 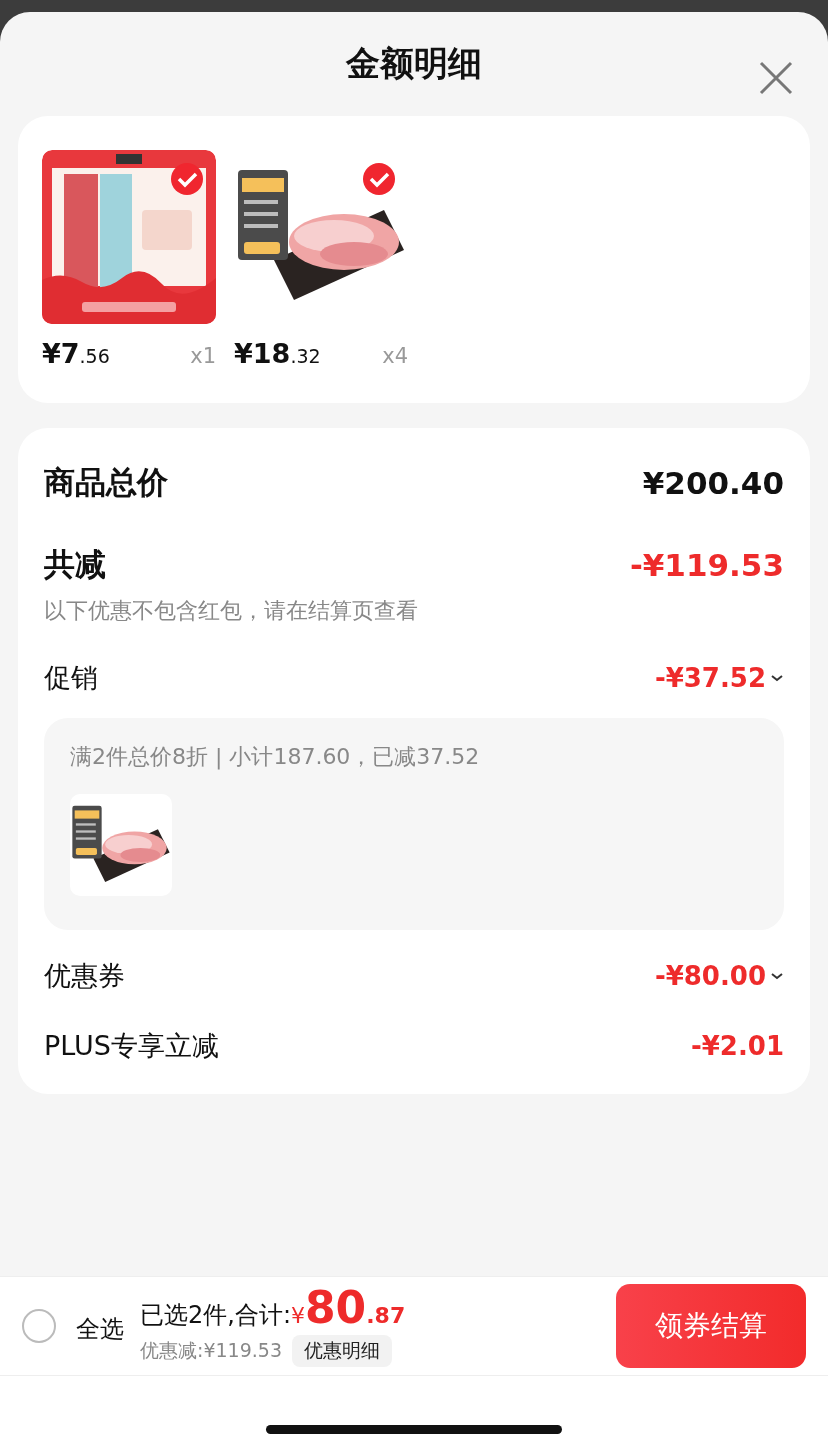 What do you see at coordinates (776, 78) in the screenshot?
I see `close-button` at bounding box center [776, 78].